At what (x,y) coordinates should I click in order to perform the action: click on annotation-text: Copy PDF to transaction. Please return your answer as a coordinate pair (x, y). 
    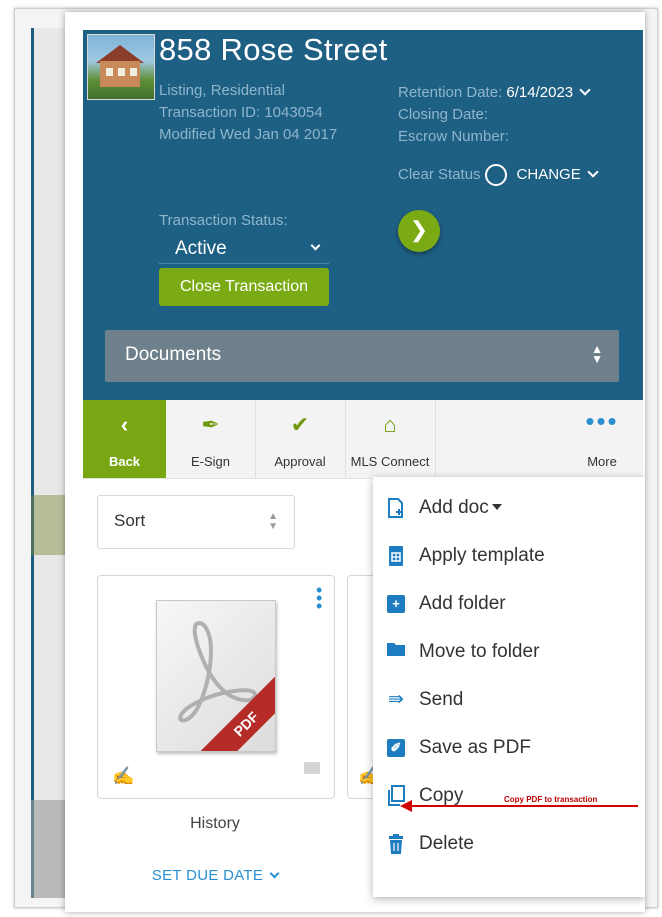
    Looking at the image, I should click on (551, 799).